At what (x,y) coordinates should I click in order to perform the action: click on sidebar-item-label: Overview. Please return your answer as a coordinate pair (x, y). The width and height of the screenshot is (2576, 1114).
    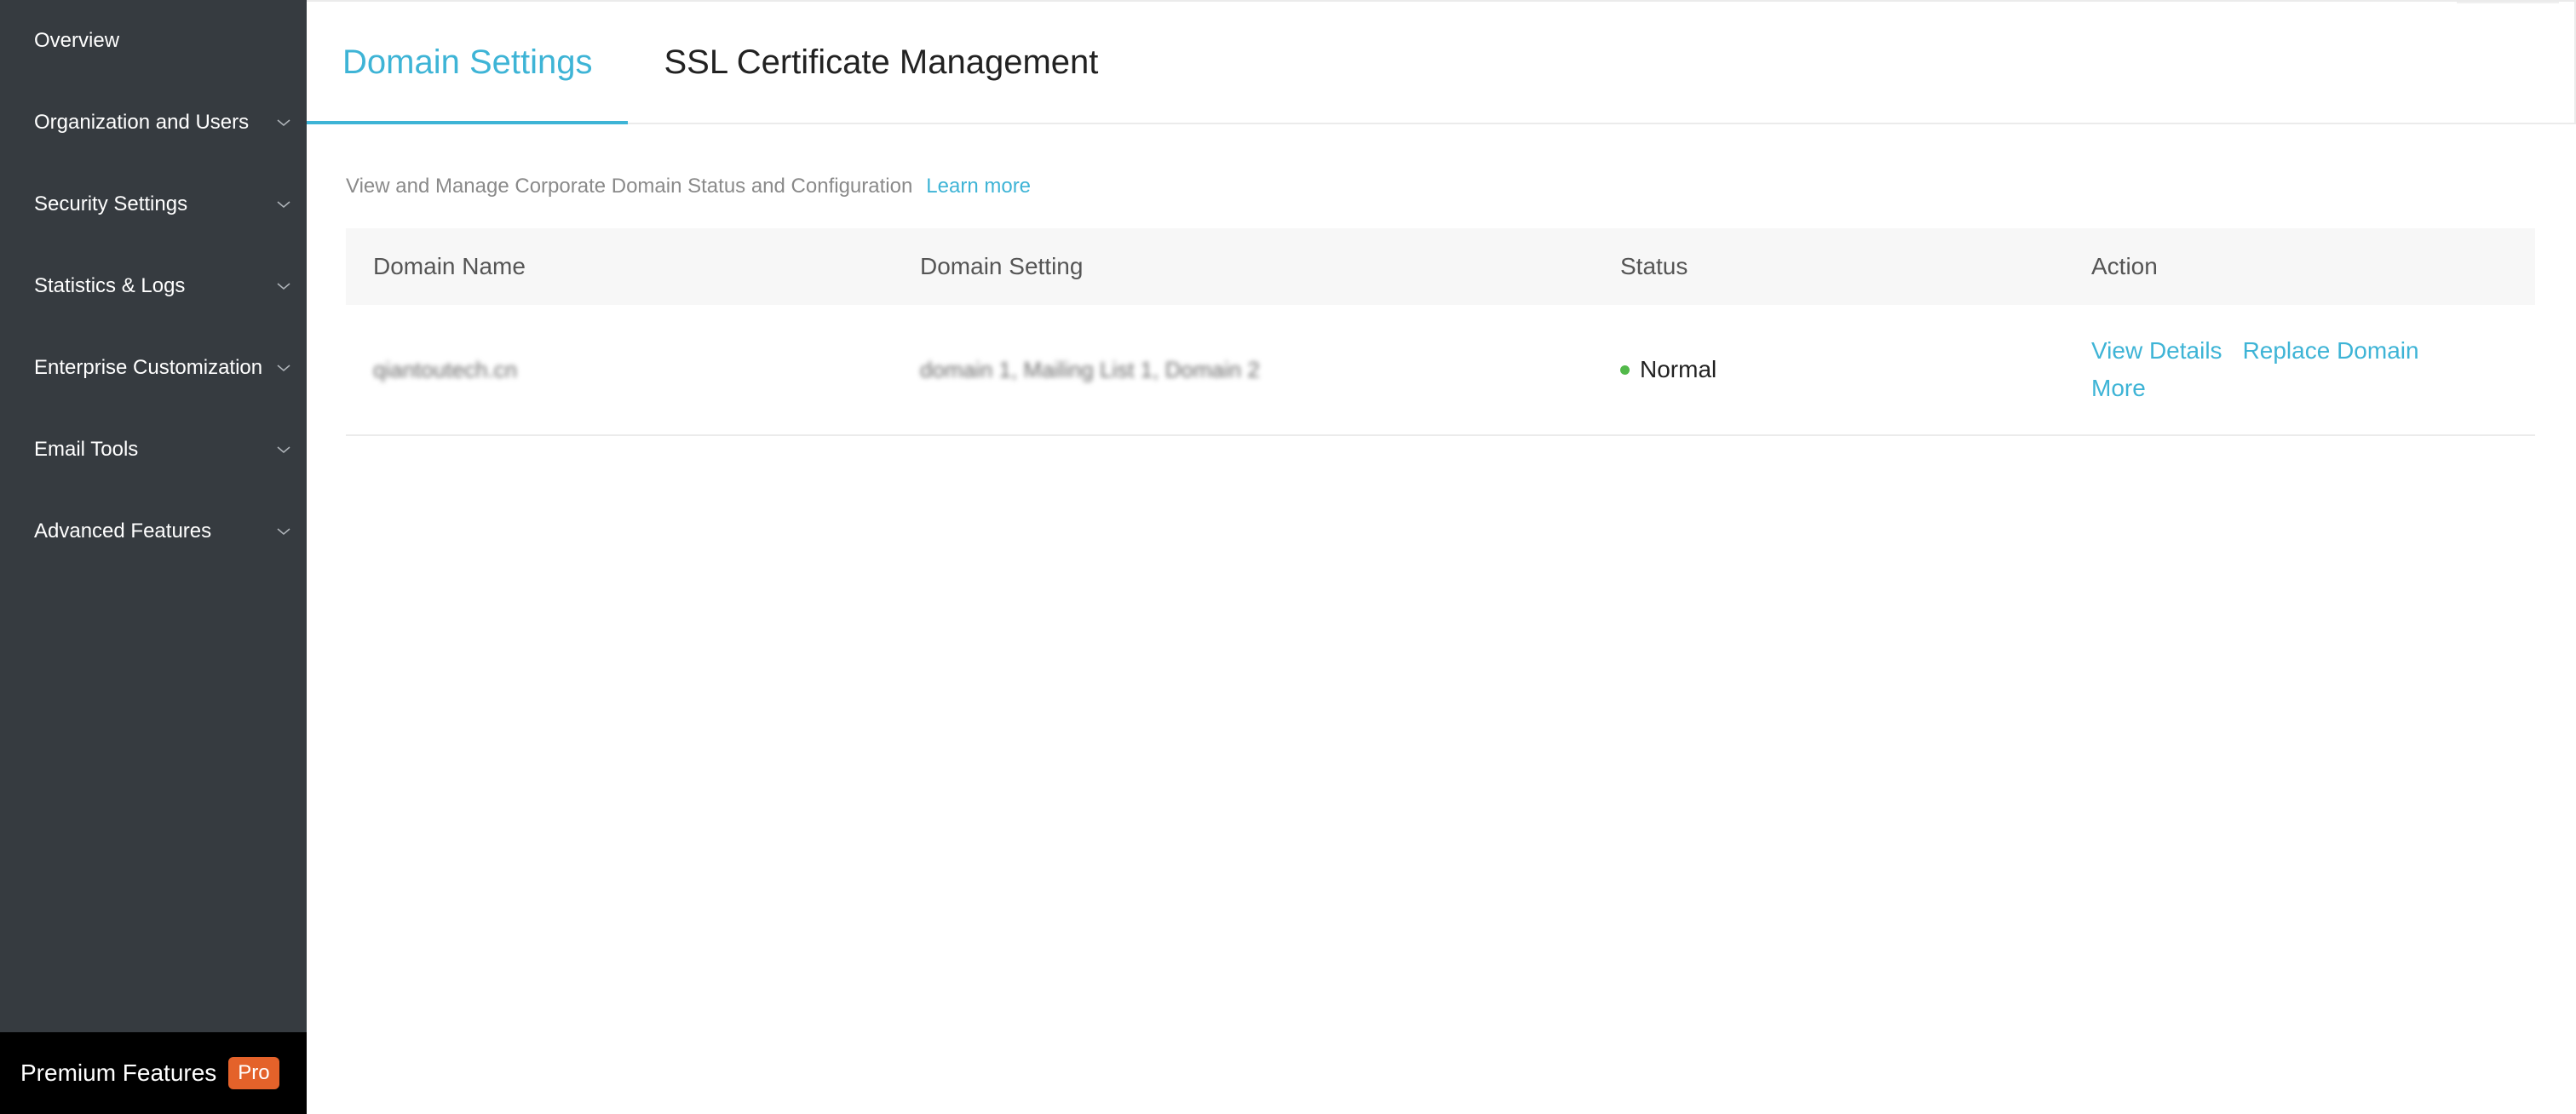
    Looking at the image, I should click on (77, 40).